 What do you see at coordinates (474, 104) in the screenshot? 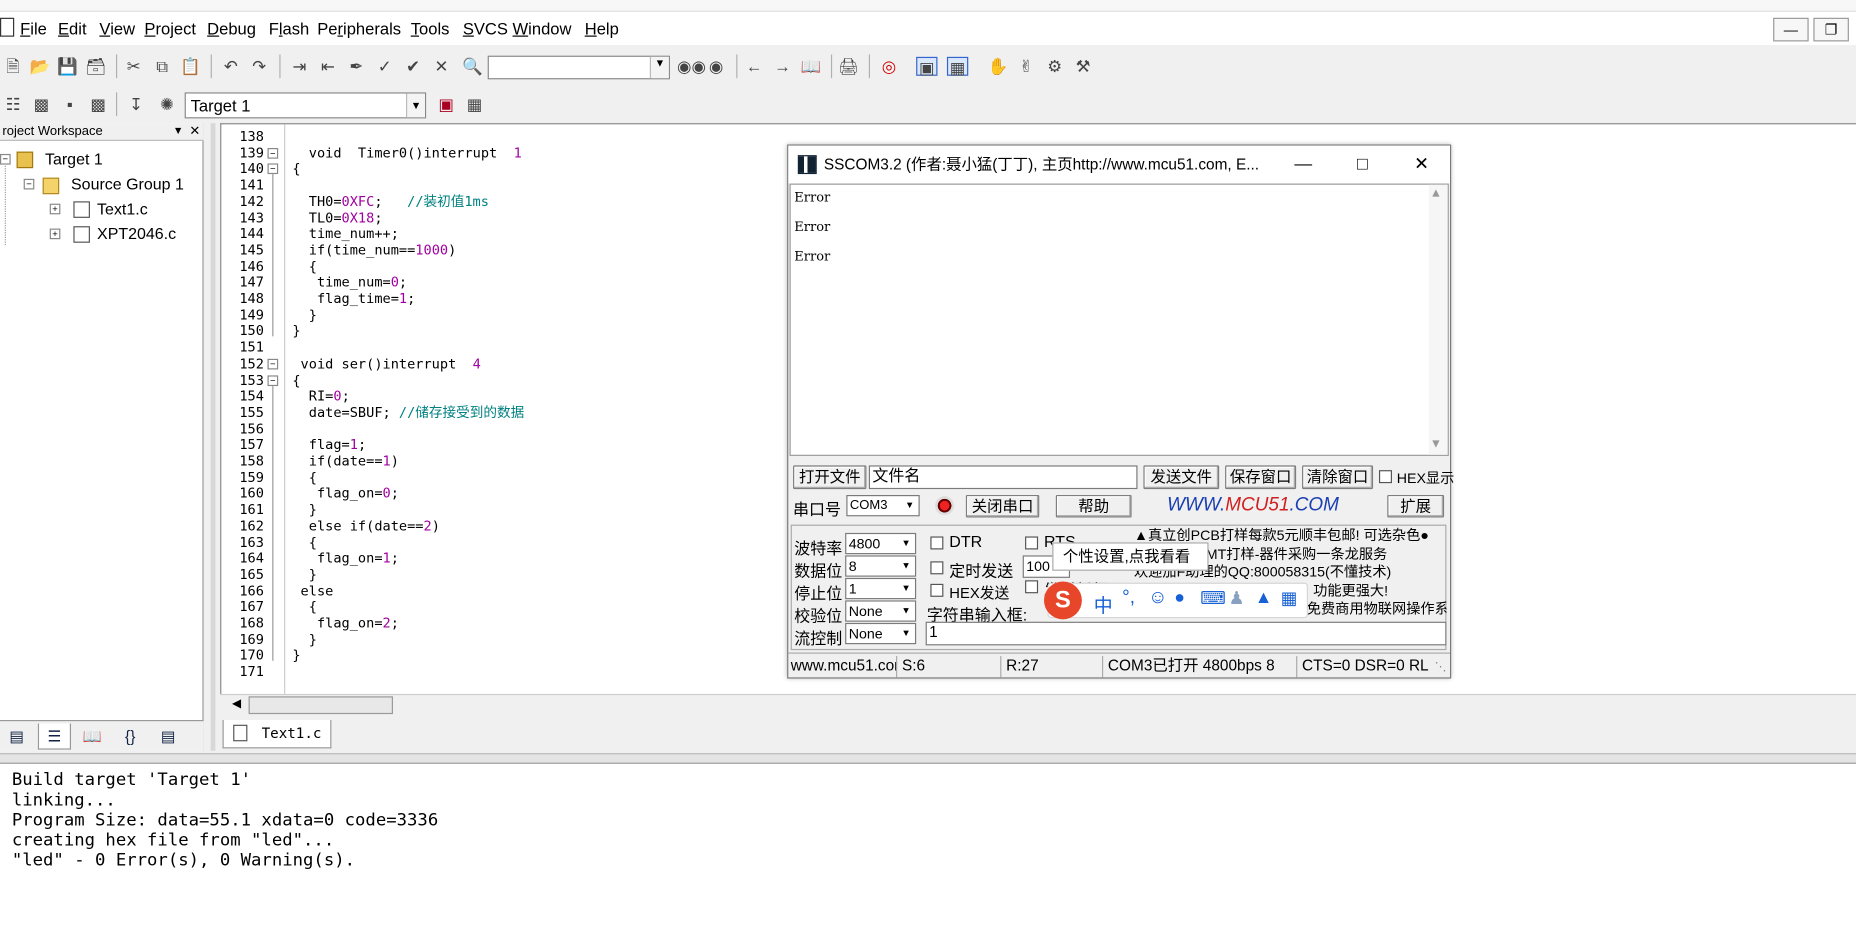
I see `manage-icon: ▦` at bounding box center [474, 104].